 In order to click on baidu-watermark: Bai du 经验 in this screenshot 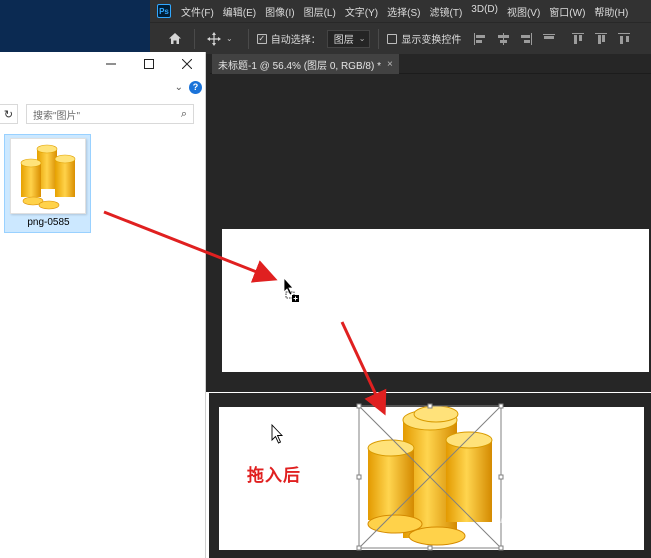, I will do `click(565, 516)`.